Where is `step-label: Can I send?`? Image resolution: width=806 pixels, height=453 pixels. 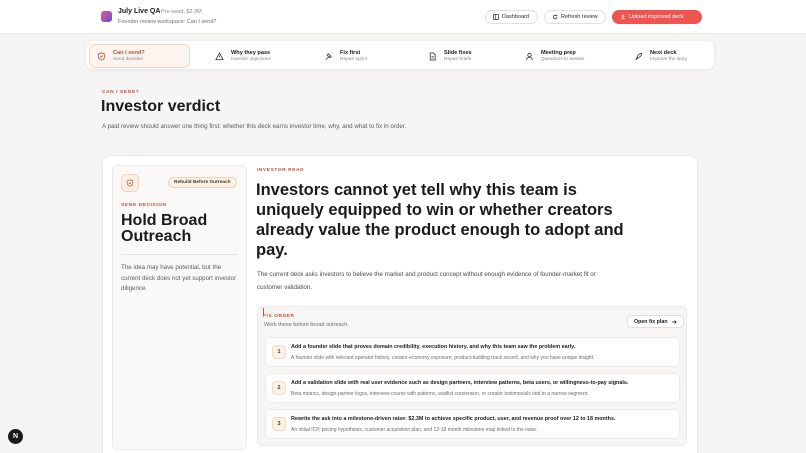
step-label: Can I send? is located at coordinates (129, 53).